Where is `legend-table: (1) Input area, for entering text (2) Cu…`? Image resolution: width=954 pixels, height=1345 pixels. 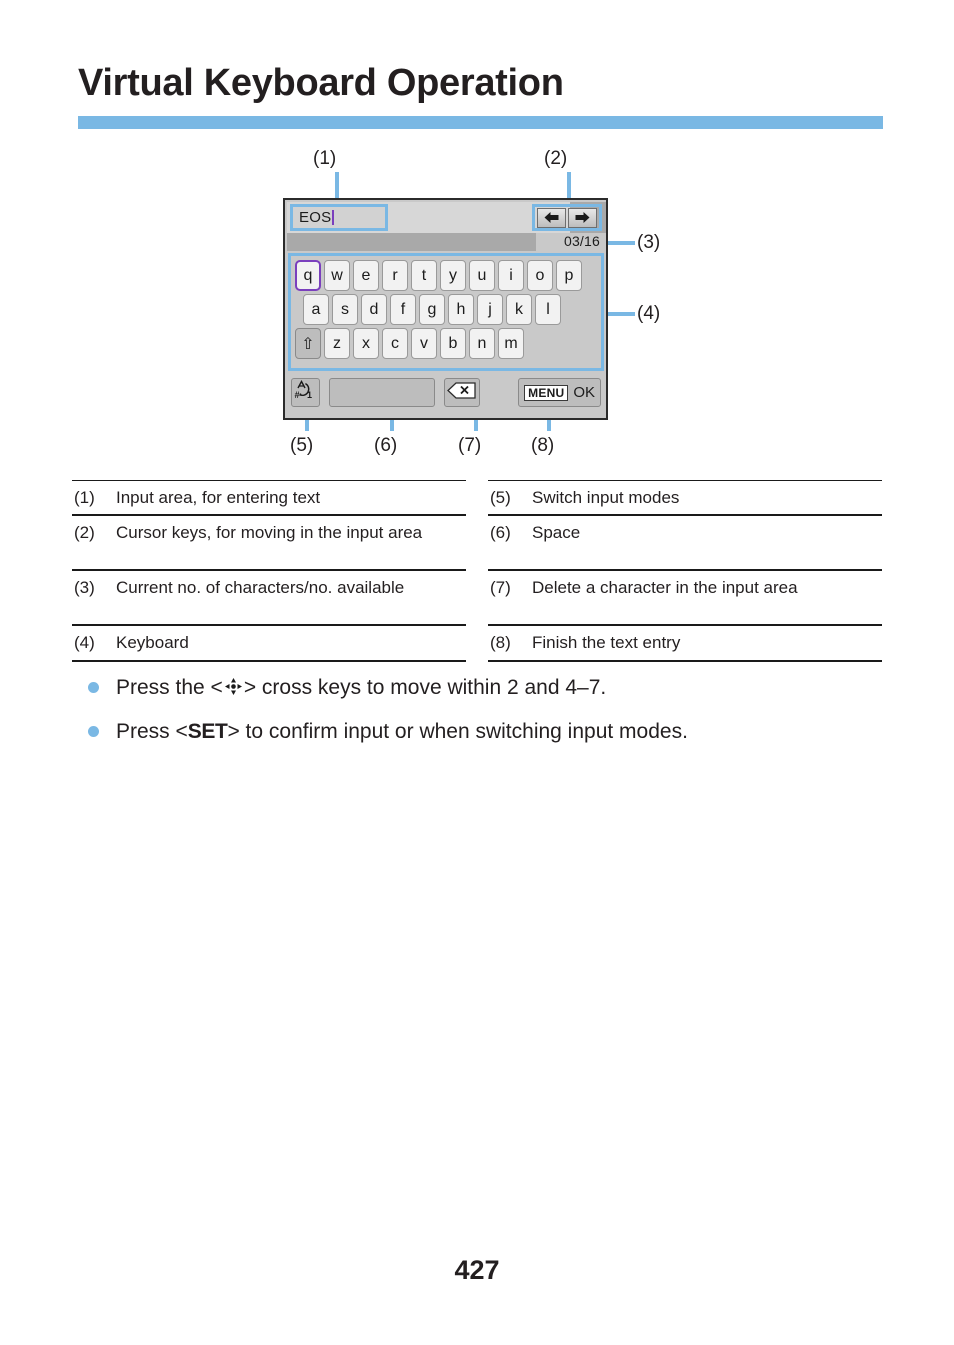 legend-table: (1) Input area, for entering text (2) Cu… is located at coordinates (477, 571).